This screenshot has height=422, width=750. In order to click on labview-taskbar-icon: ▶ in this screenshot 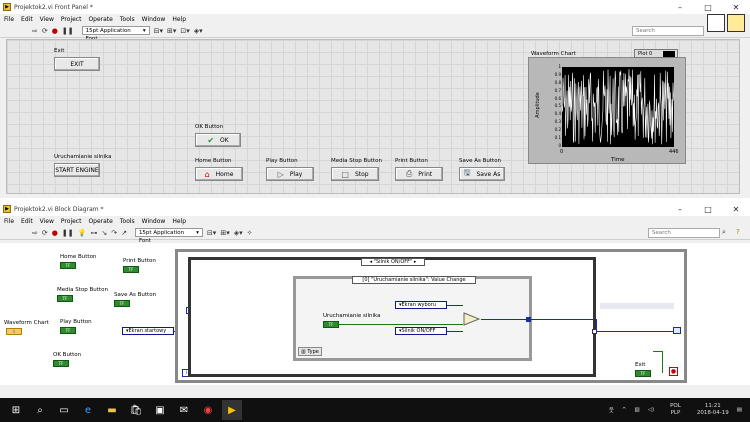, I will do `click(232, 410)`.